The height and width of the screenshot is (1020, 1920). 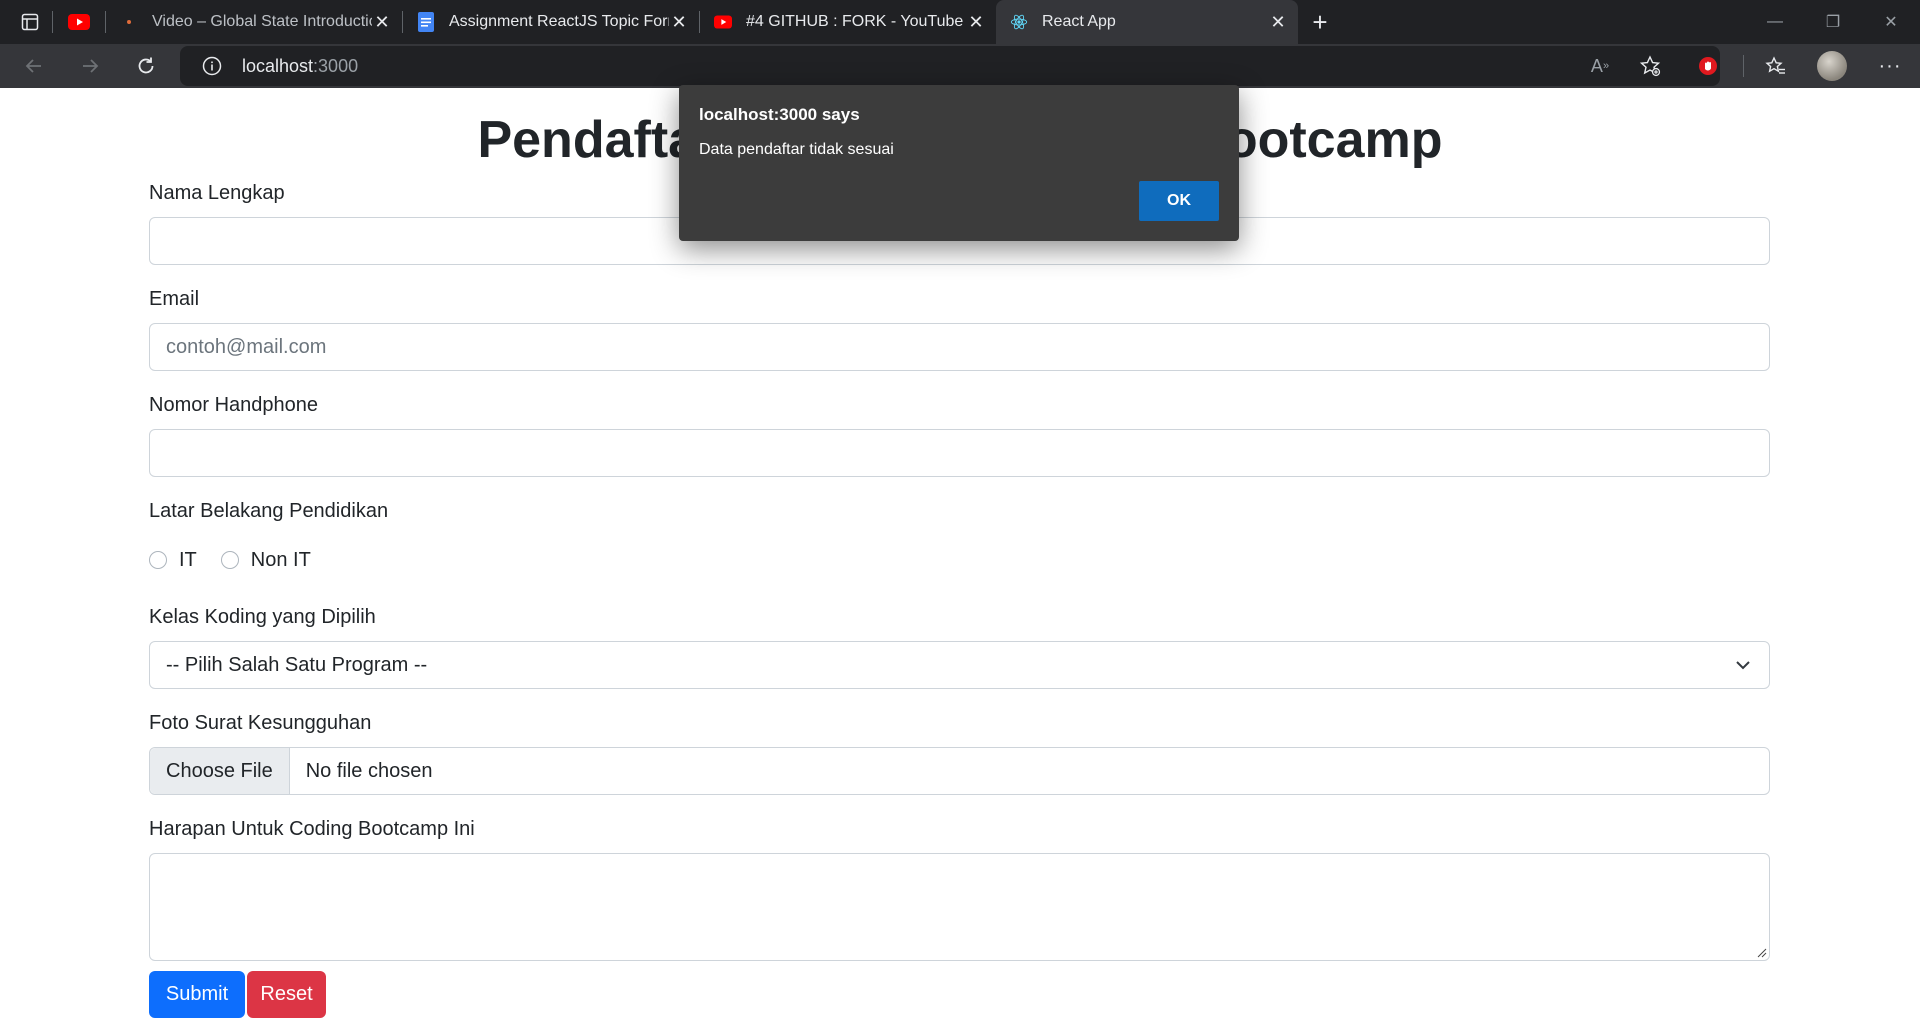 I want to click on pinned-tab-youtube, so click(x=79, y=22).